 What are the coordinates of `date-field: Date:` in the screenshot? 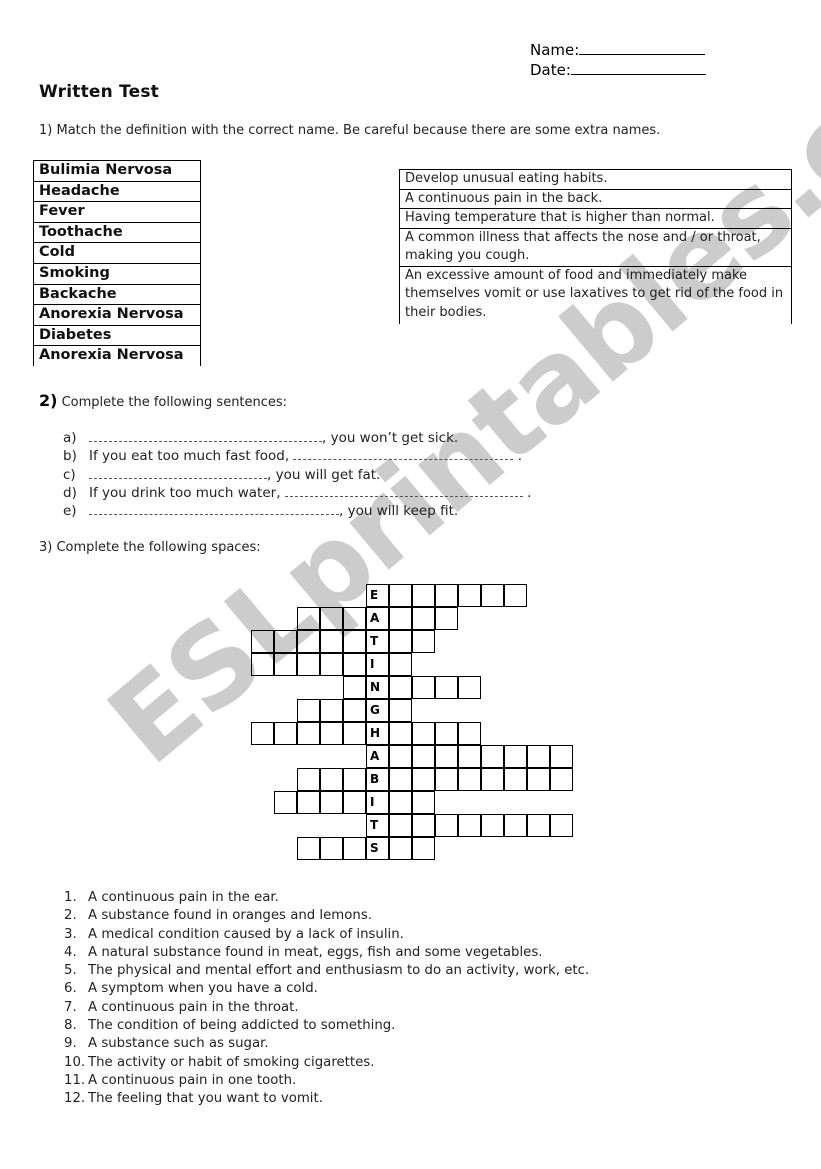 It's located at (618, 69).